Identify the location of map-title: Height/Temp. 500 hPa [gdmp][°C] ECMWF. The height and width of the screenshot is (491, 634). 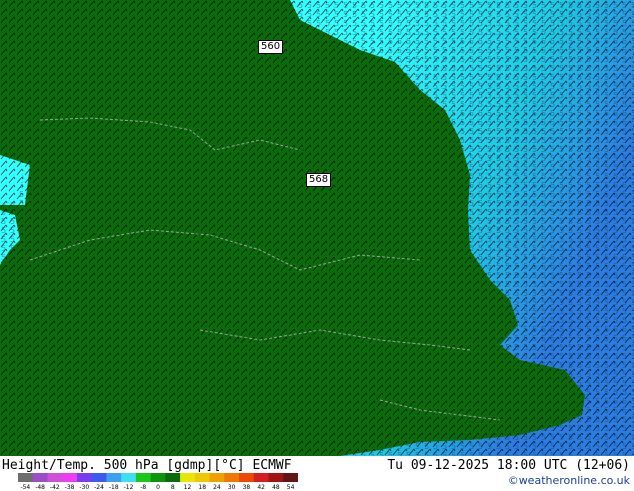
(147, 465).